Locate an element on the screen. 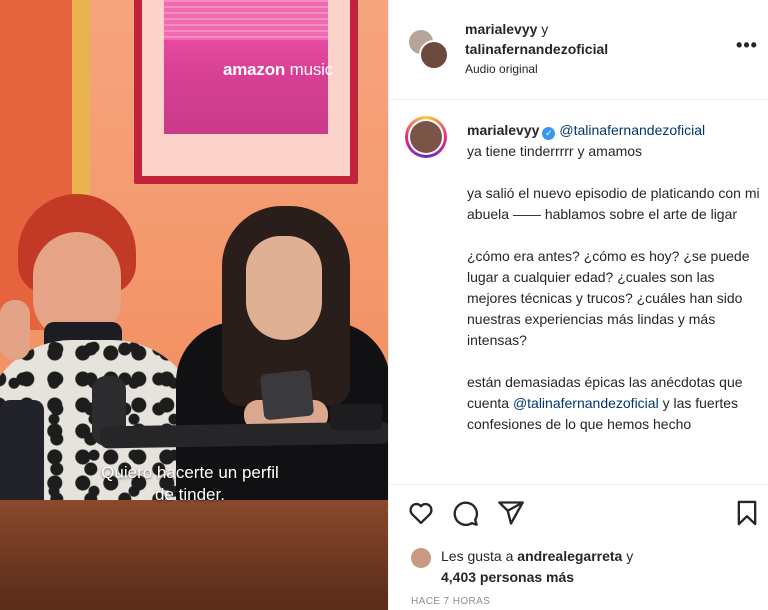  video-subtitle: Quiero hacerte un perfil de tinder. is located at coordinates (190, 484).